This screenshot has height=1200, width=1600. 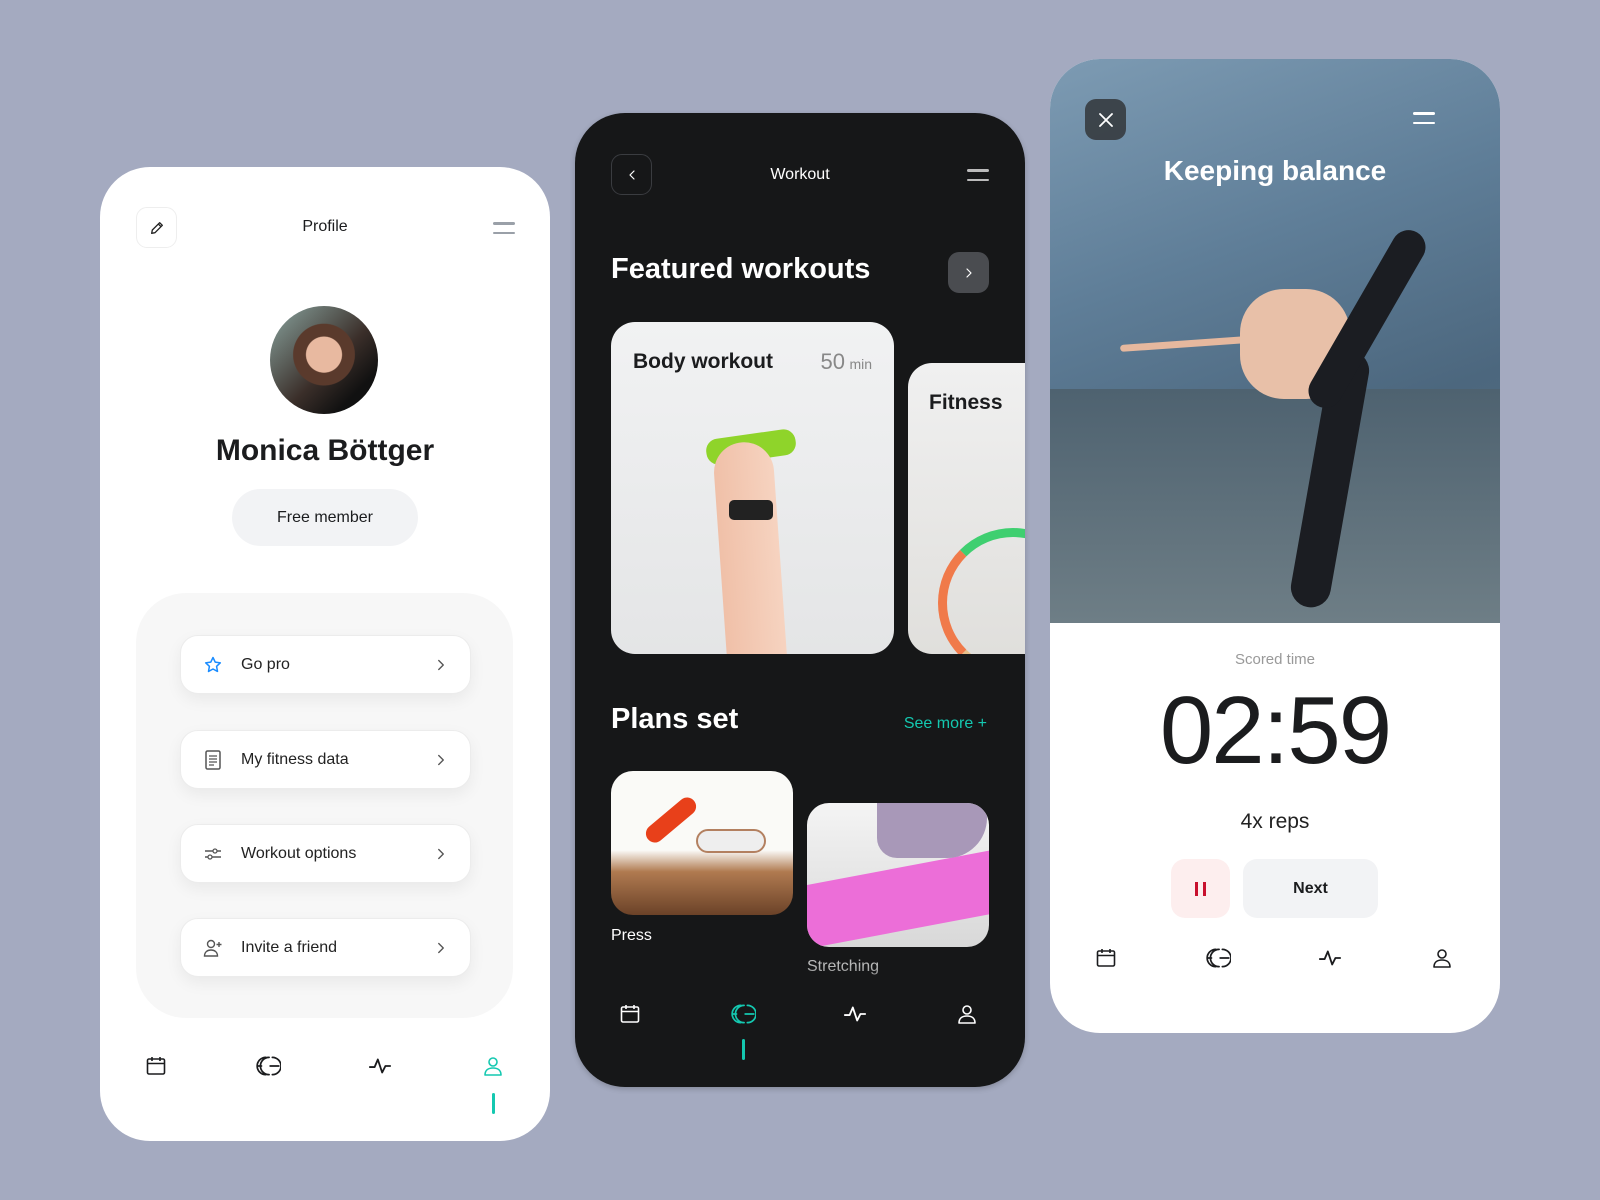 I want to click on arm-image, so click(x=751, y=547).